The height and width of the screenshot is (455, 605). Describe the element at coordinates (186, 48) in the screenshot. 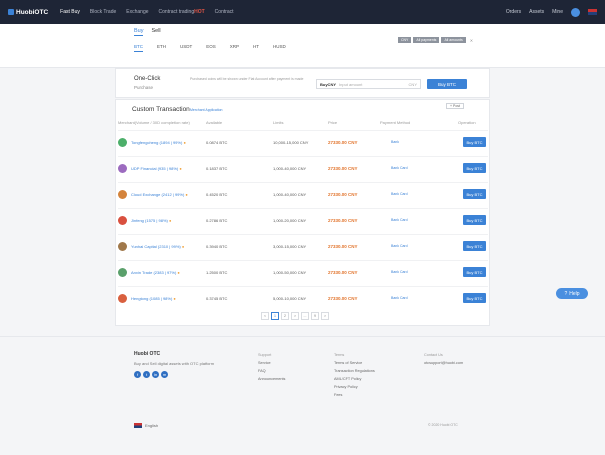

I see `coin-tab-usdt: USDT` at that location.